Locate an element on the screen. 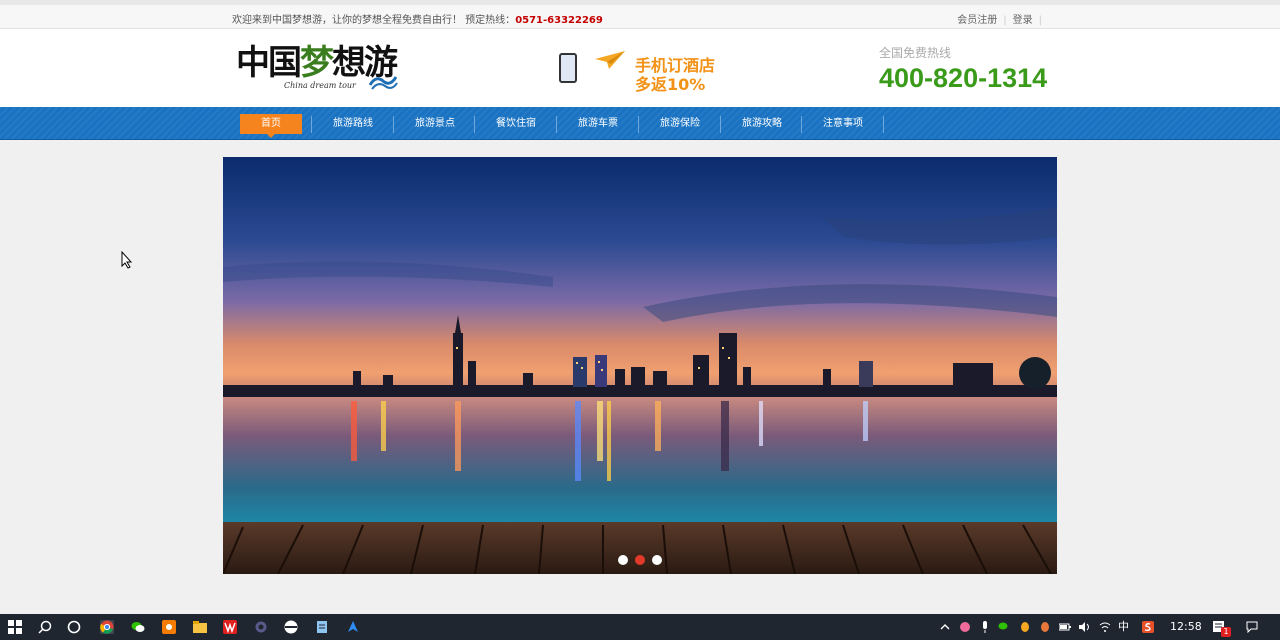 The height and width of the screenshot is (640, 1280). wechat-icon is located at coordinates (138, 627).